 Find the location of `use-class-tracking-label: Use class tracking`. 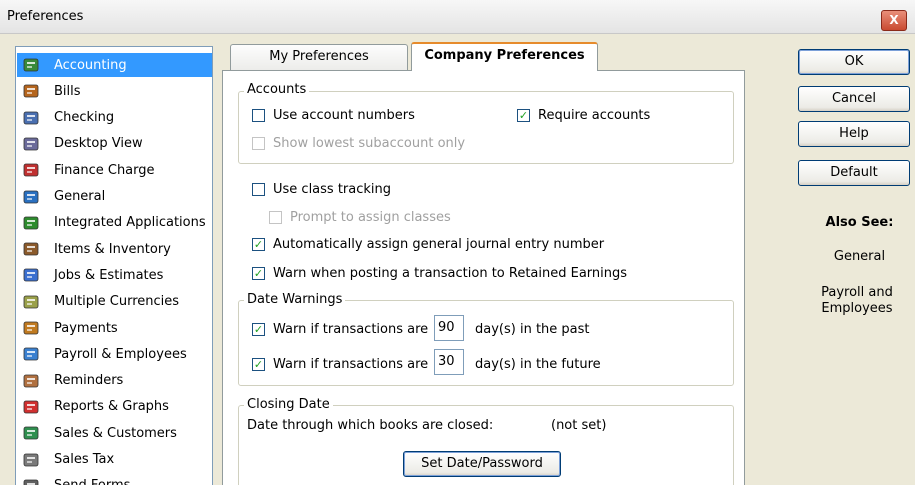

use-class-tracking-label: Use class tracking is located at coordinates (332, 189).